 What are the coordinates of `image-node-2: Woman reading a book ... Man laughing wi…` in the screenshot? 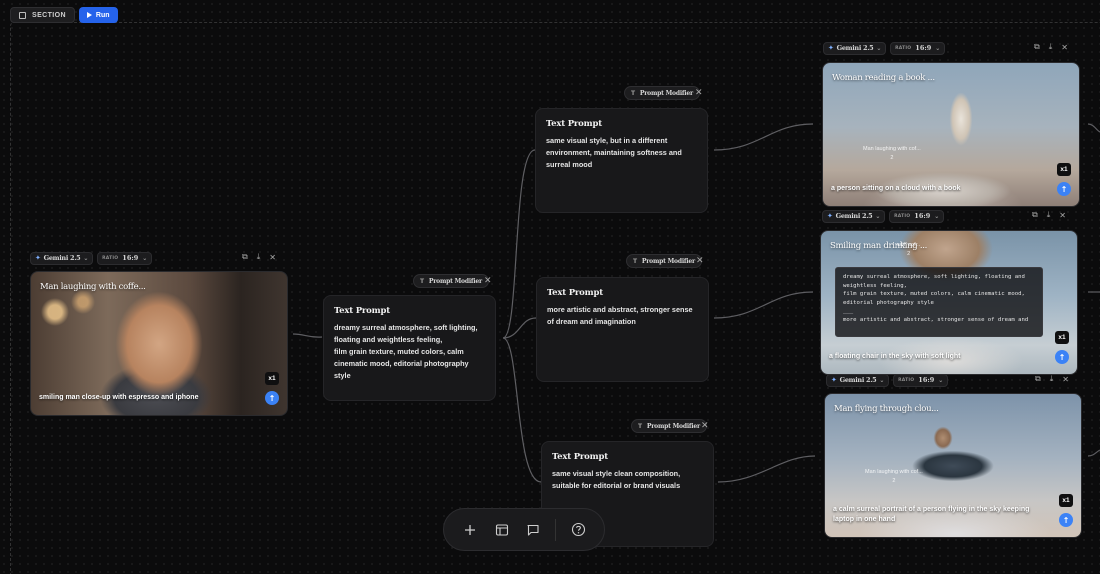 It's located at (951, 134).